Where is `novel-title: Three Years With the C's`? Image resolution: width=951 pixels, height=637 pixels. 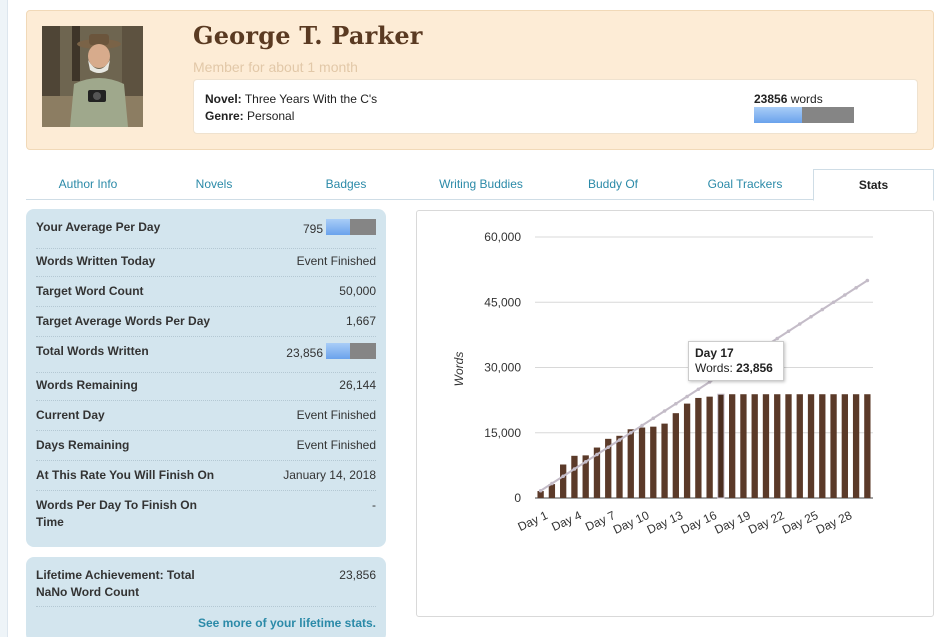
novel-title: Three Years With the C's is located at coordinates (311, 99).